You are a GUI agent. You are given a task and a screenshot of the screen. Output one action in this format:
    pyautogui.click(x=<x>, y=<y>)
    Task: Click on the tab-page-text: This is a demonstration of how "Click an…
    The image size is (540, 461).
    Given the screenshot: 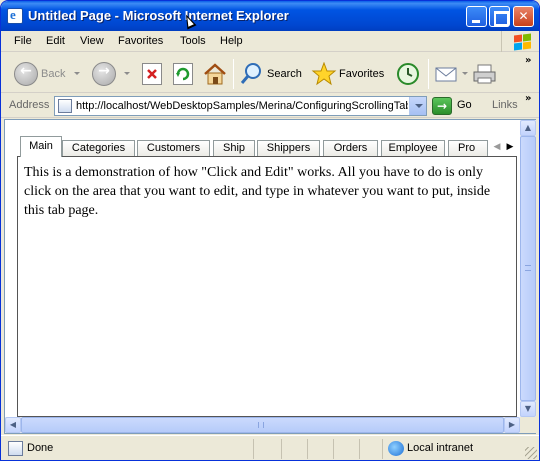 What is the action you would take?
    pyautogui.click(x=268, y=191)
    